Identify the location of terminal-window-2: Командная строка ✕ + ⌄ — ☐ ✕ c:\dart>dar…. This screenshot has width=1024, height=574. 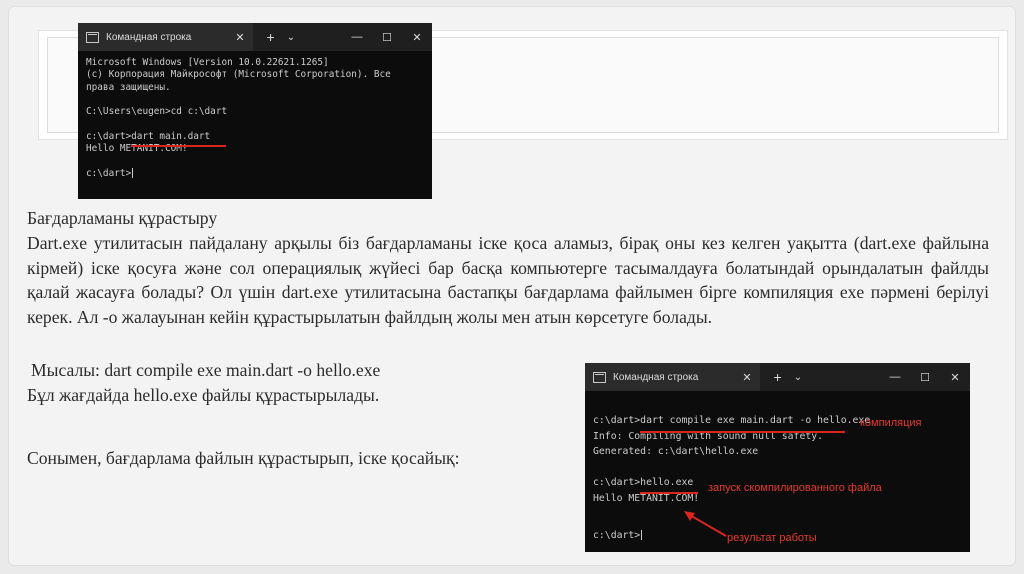
(777, 457).